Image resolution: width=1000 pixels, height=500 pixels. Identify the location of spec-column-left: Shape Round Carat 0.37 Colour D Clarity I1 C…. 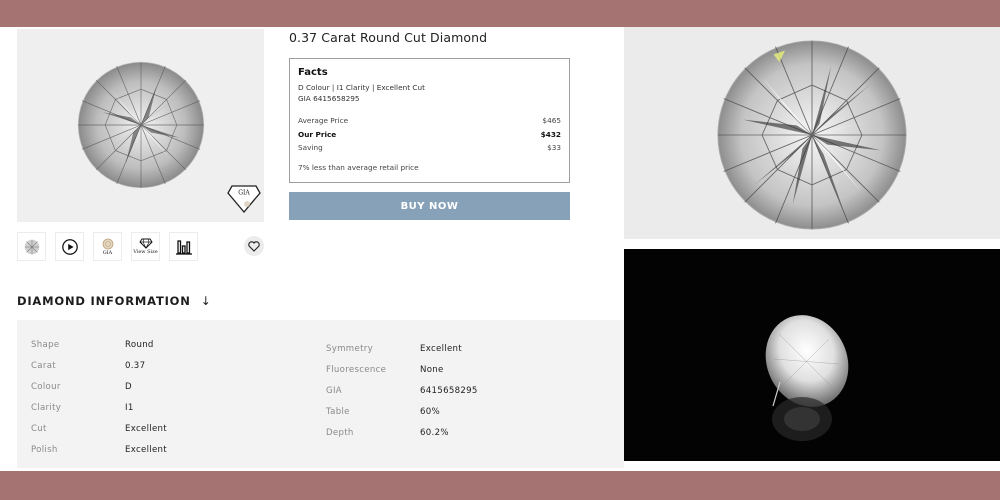
(99, 397).